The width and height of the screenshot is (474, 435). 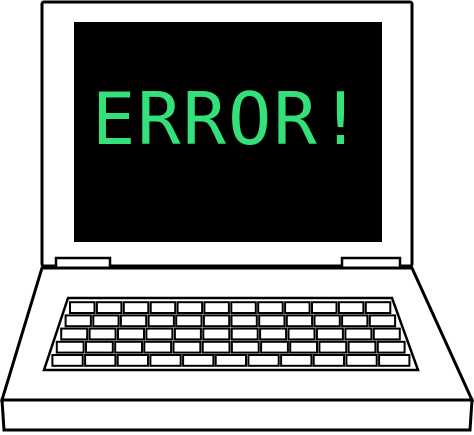 I want to click on error-message: ERROR!, so click(x=228, y=119).